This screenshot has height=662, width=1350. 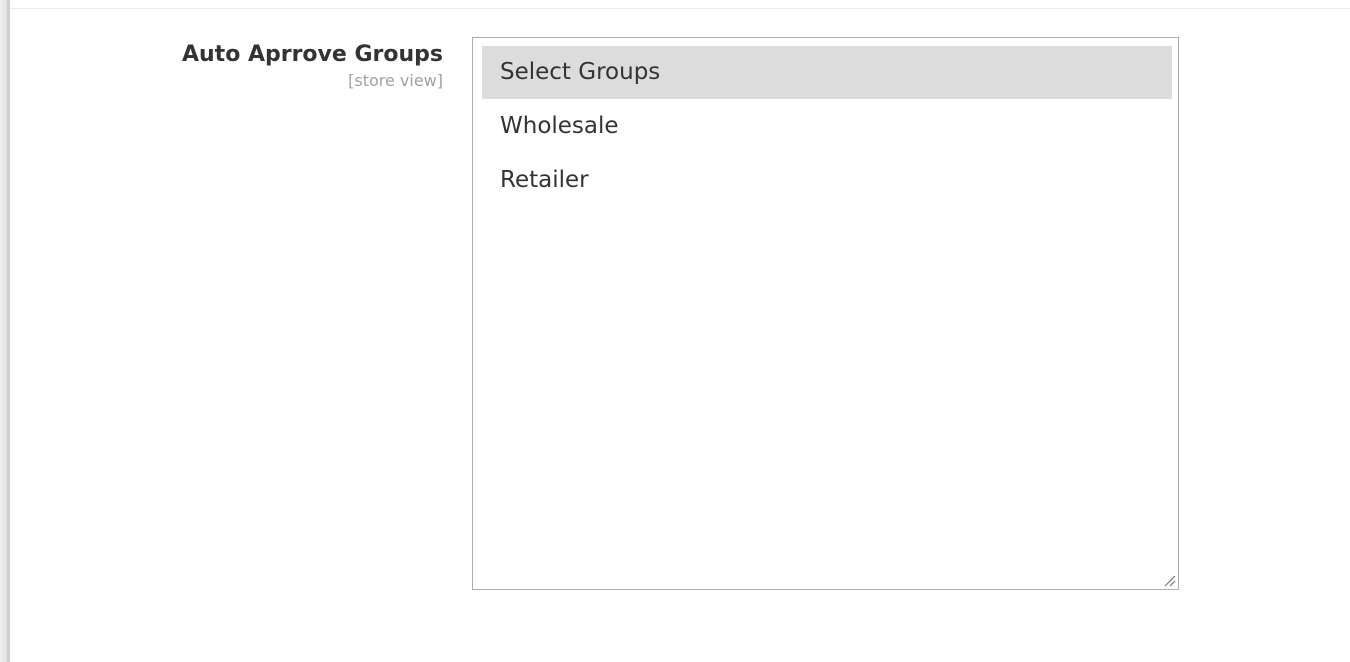 I want to click on field-scope-label: [store view], so click(x=395, y=80).